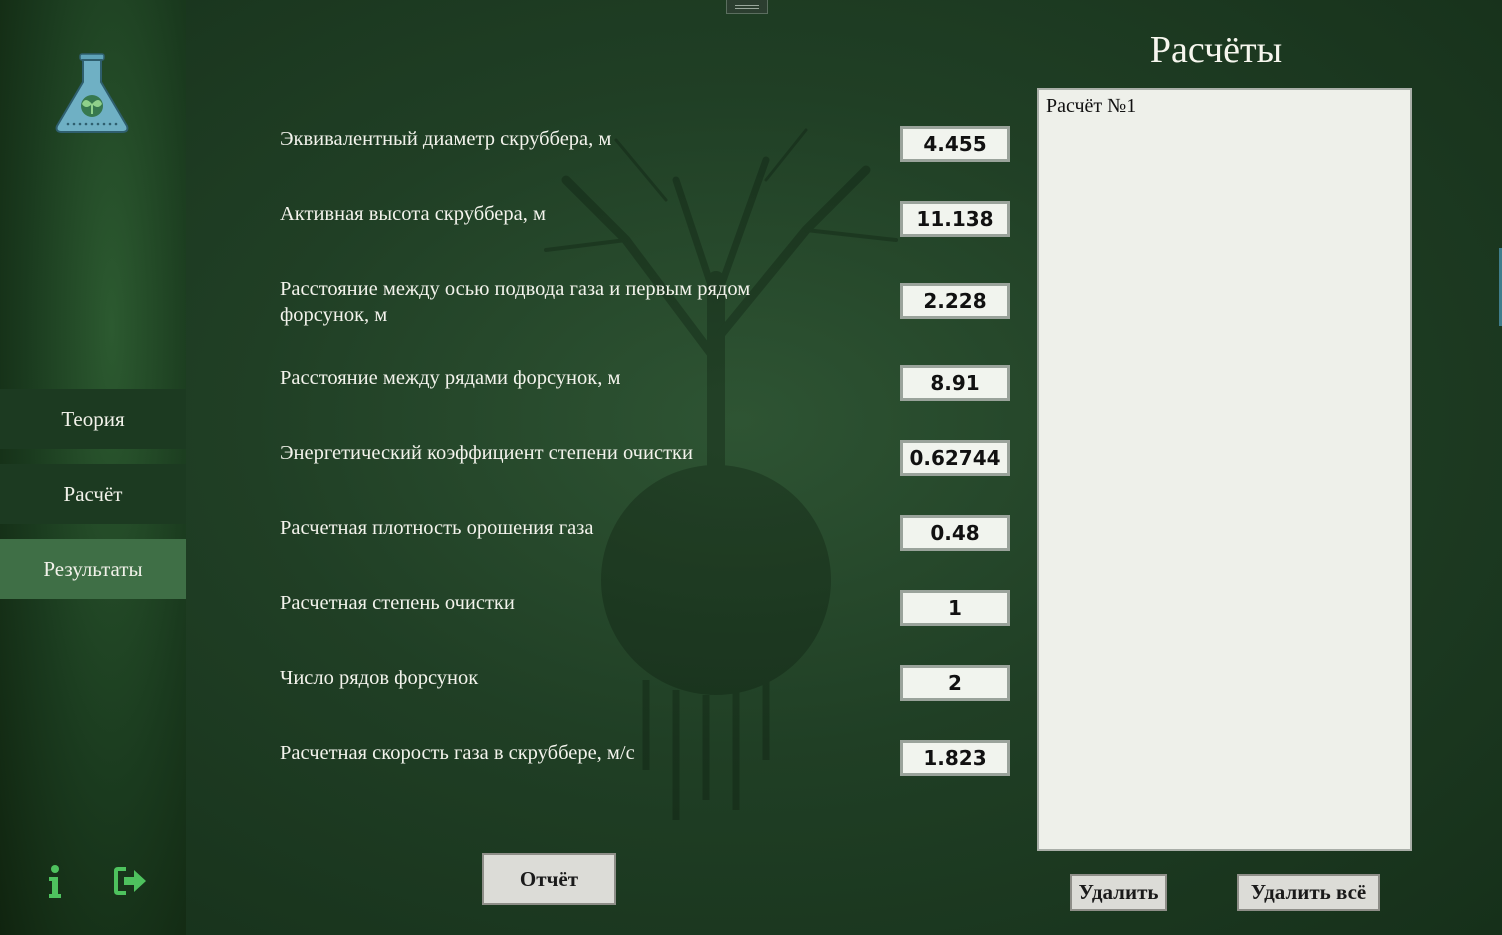 The image size is (1502, 935). I want to click on result-label-equivalent-diameter: Эквивалентный диаметр скруббера, м, so click(446, 139).